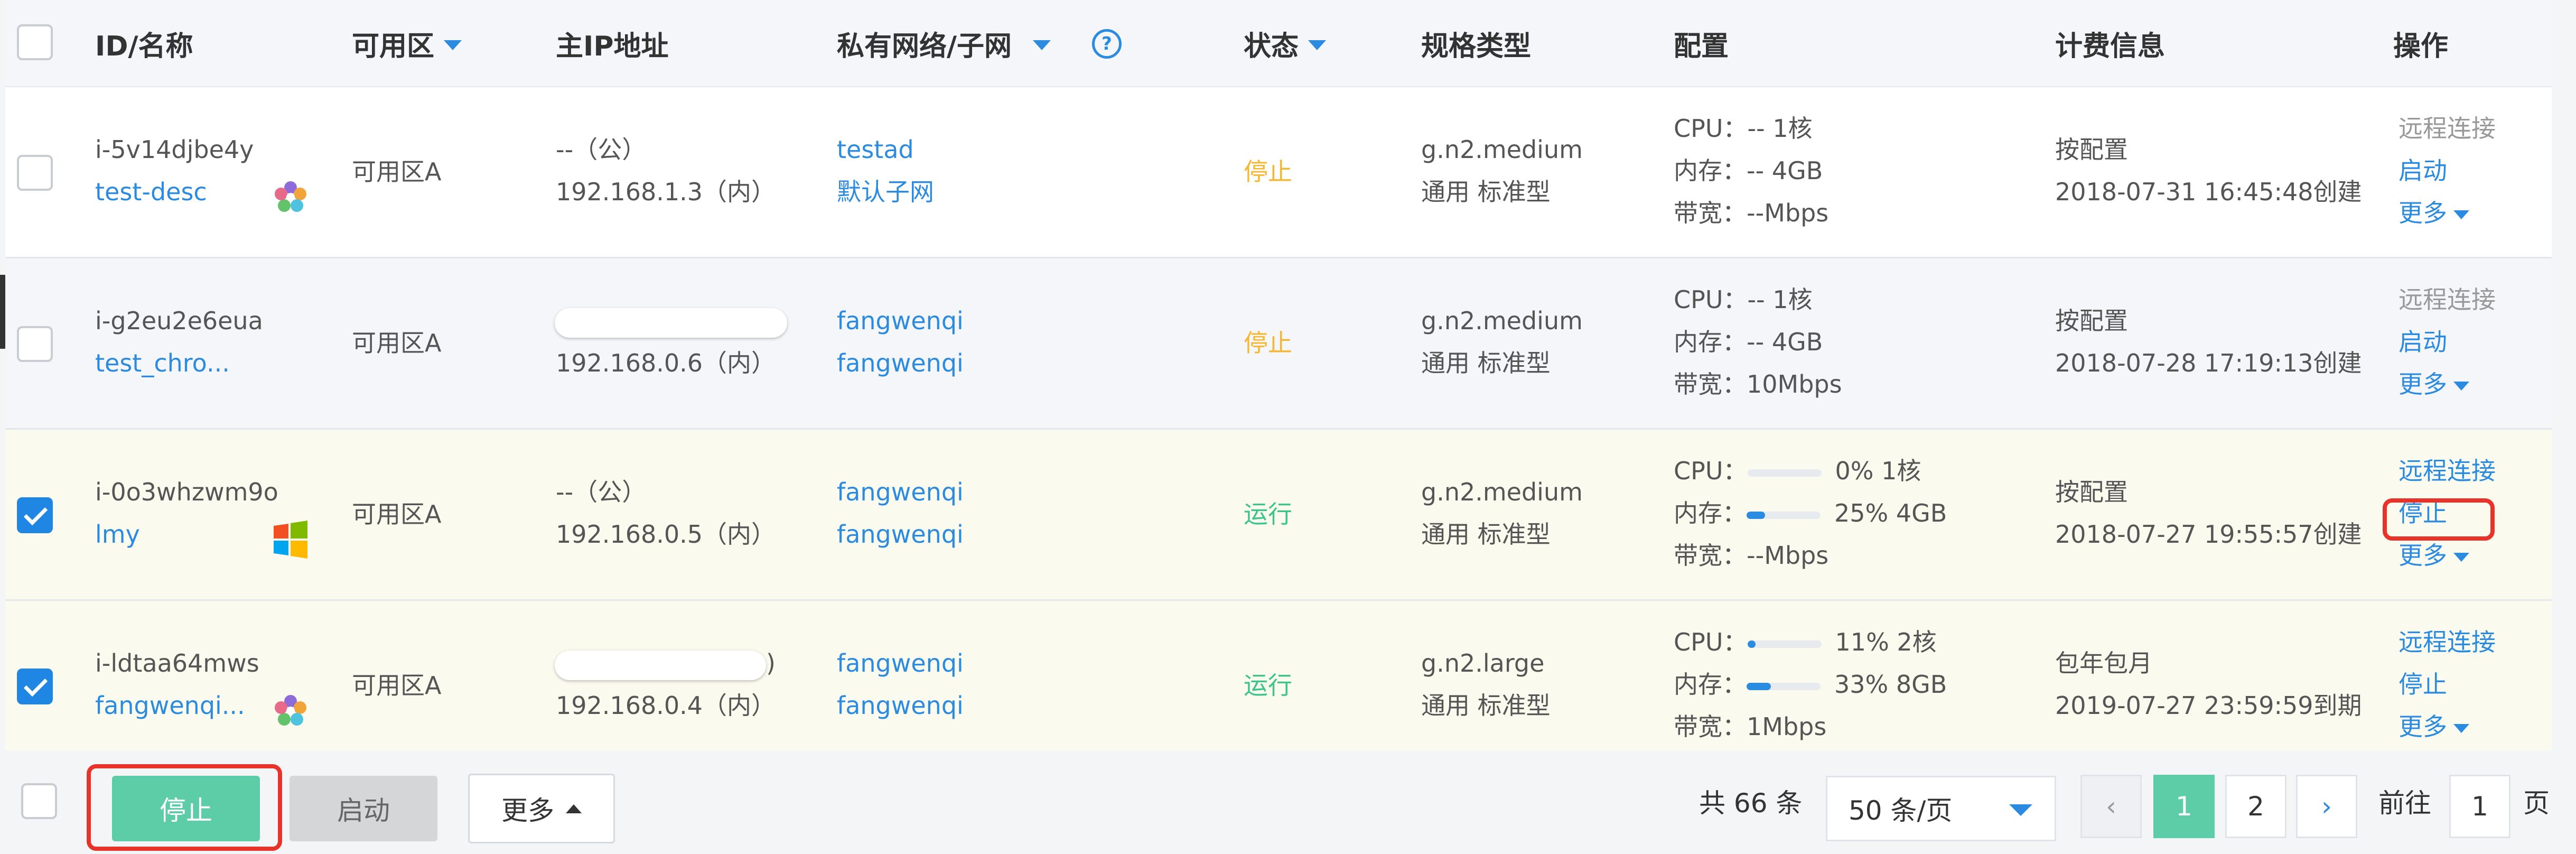  I want to click on cpu-config: CPU： 11% 2核, so click(1805, 642).